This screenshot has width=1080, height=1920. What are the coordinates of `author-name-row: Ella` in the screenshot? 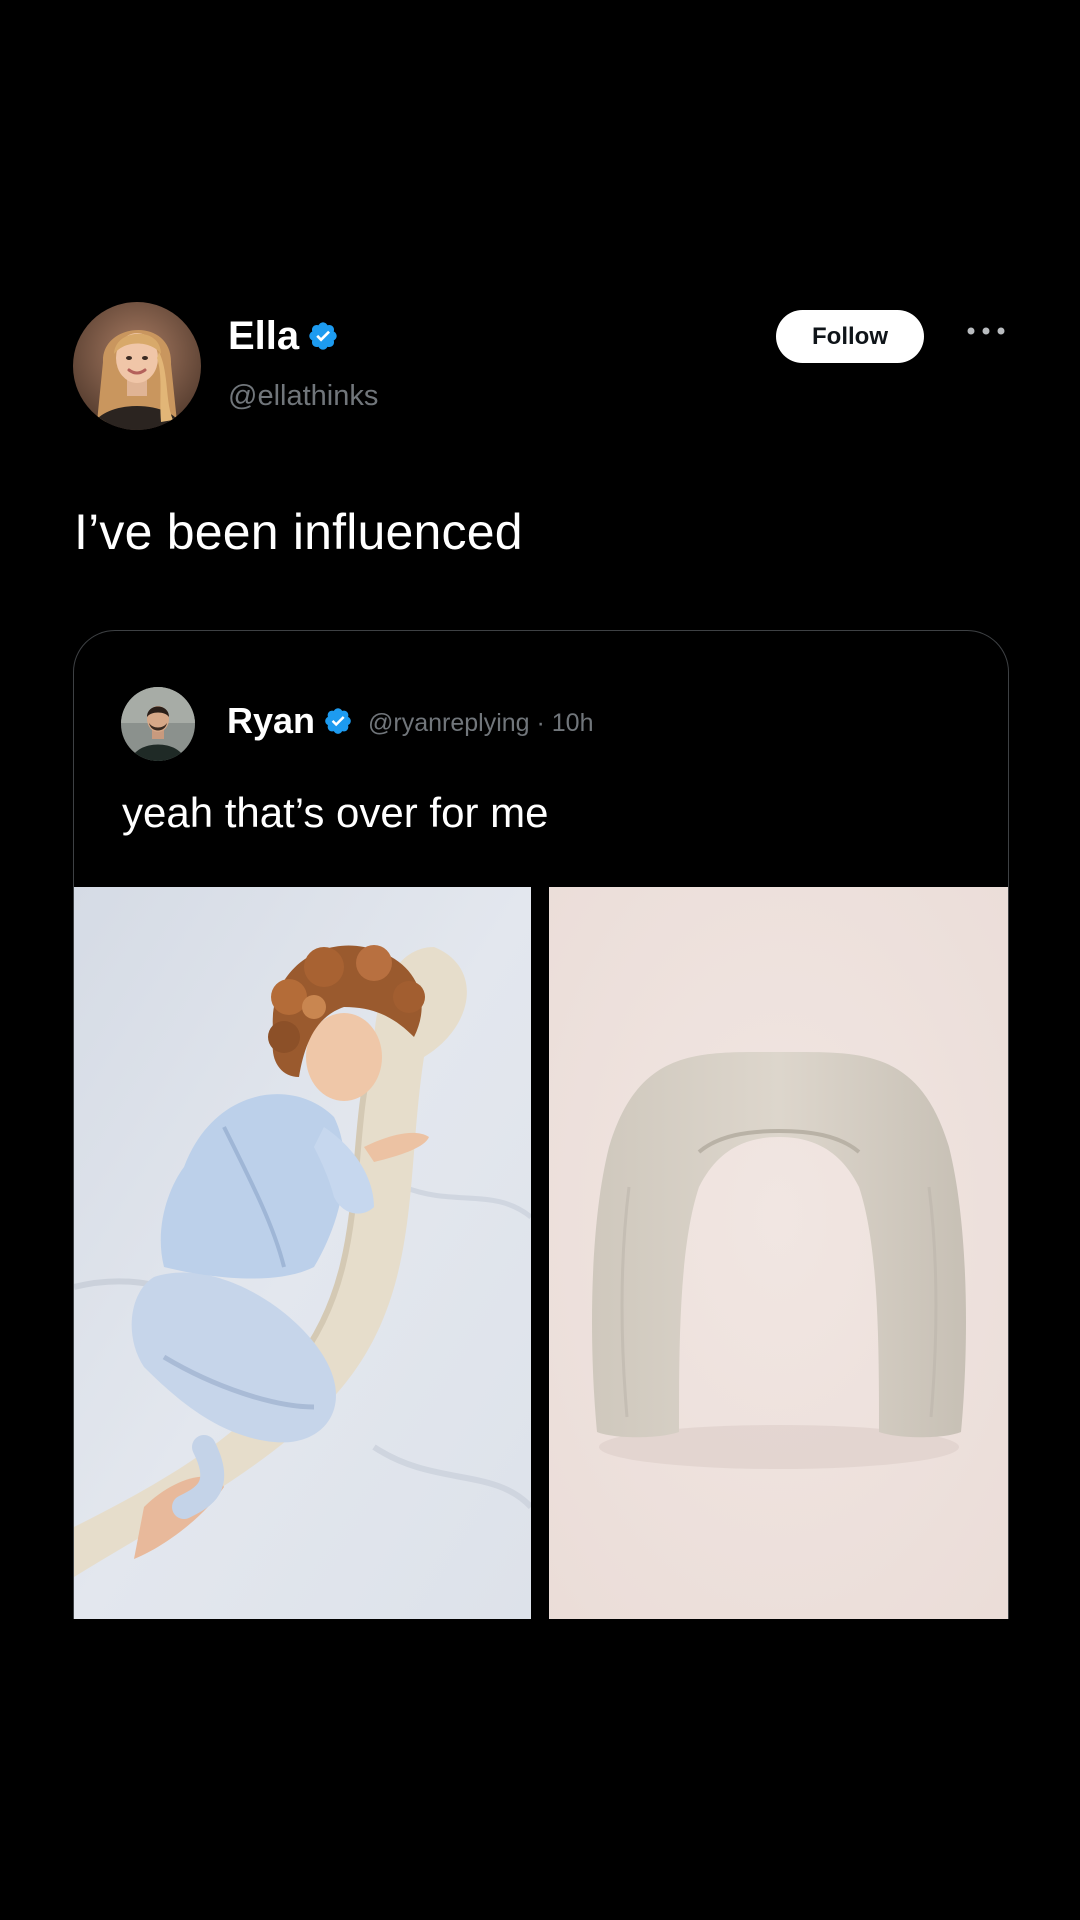 It's located at (283, 336).